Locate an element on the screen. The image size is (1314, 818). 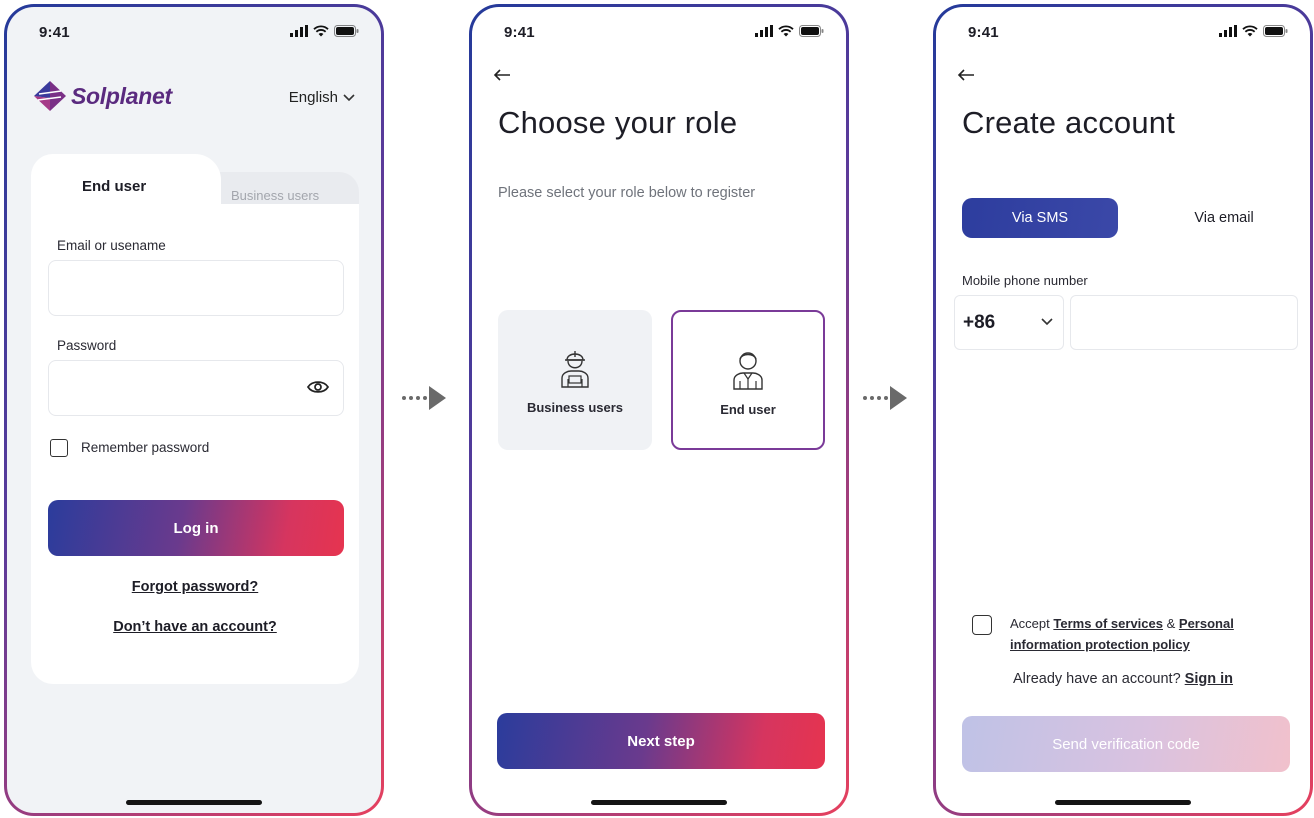
password-label: Password is located at coordinates (87, 345).